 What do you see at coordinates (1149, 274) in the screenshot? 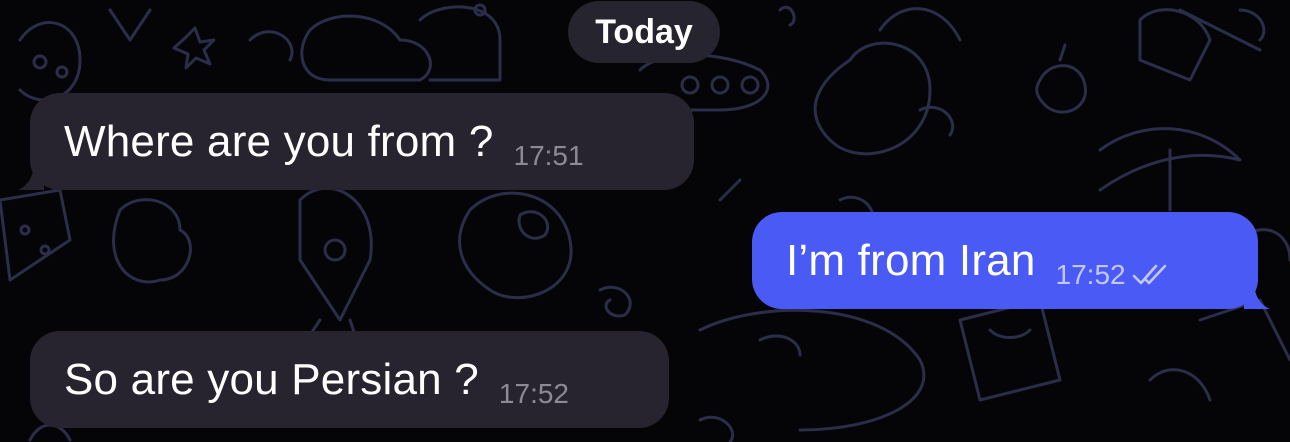
I see `double-check-icon` at bounding box center [1149, 274].